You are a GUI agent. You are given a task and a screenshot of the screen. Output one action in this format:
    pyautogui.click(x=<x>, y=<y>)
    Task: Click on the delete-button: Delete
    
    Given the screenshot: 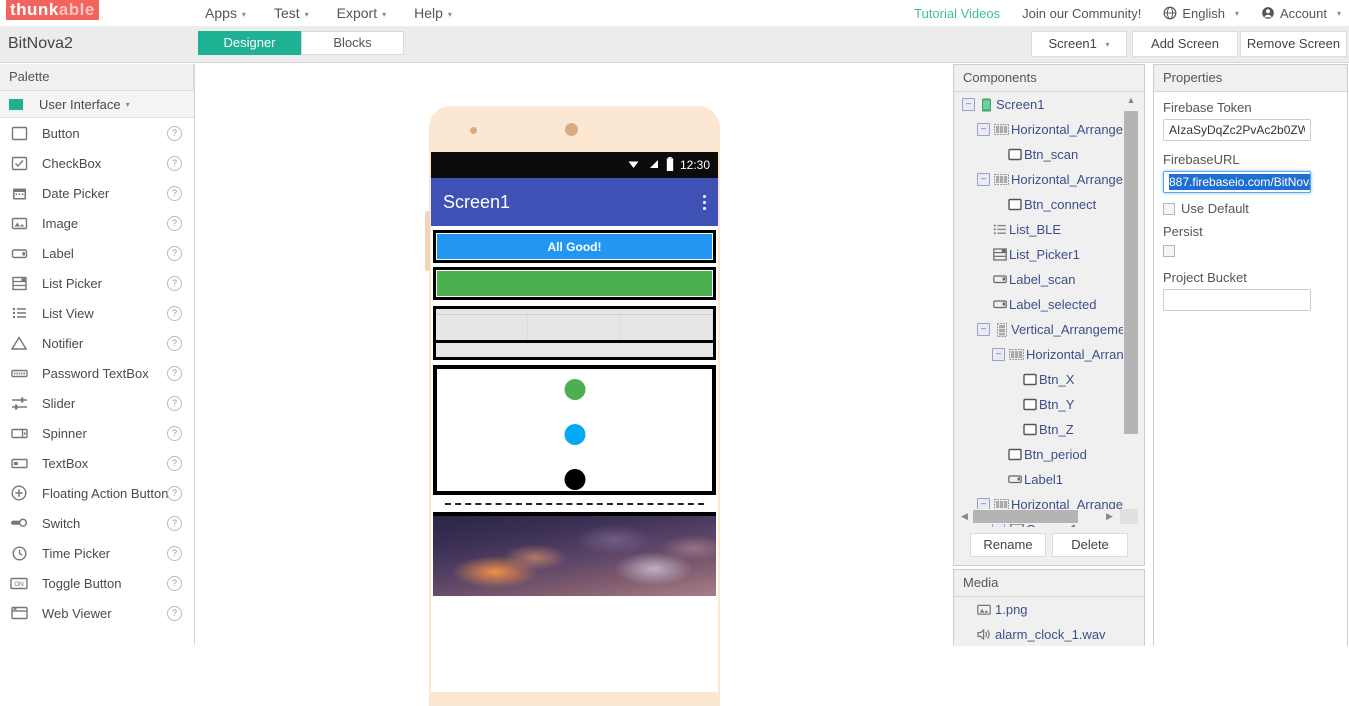 What is the action you would take?
    pyautogui.click(x=1090, y=545)
    